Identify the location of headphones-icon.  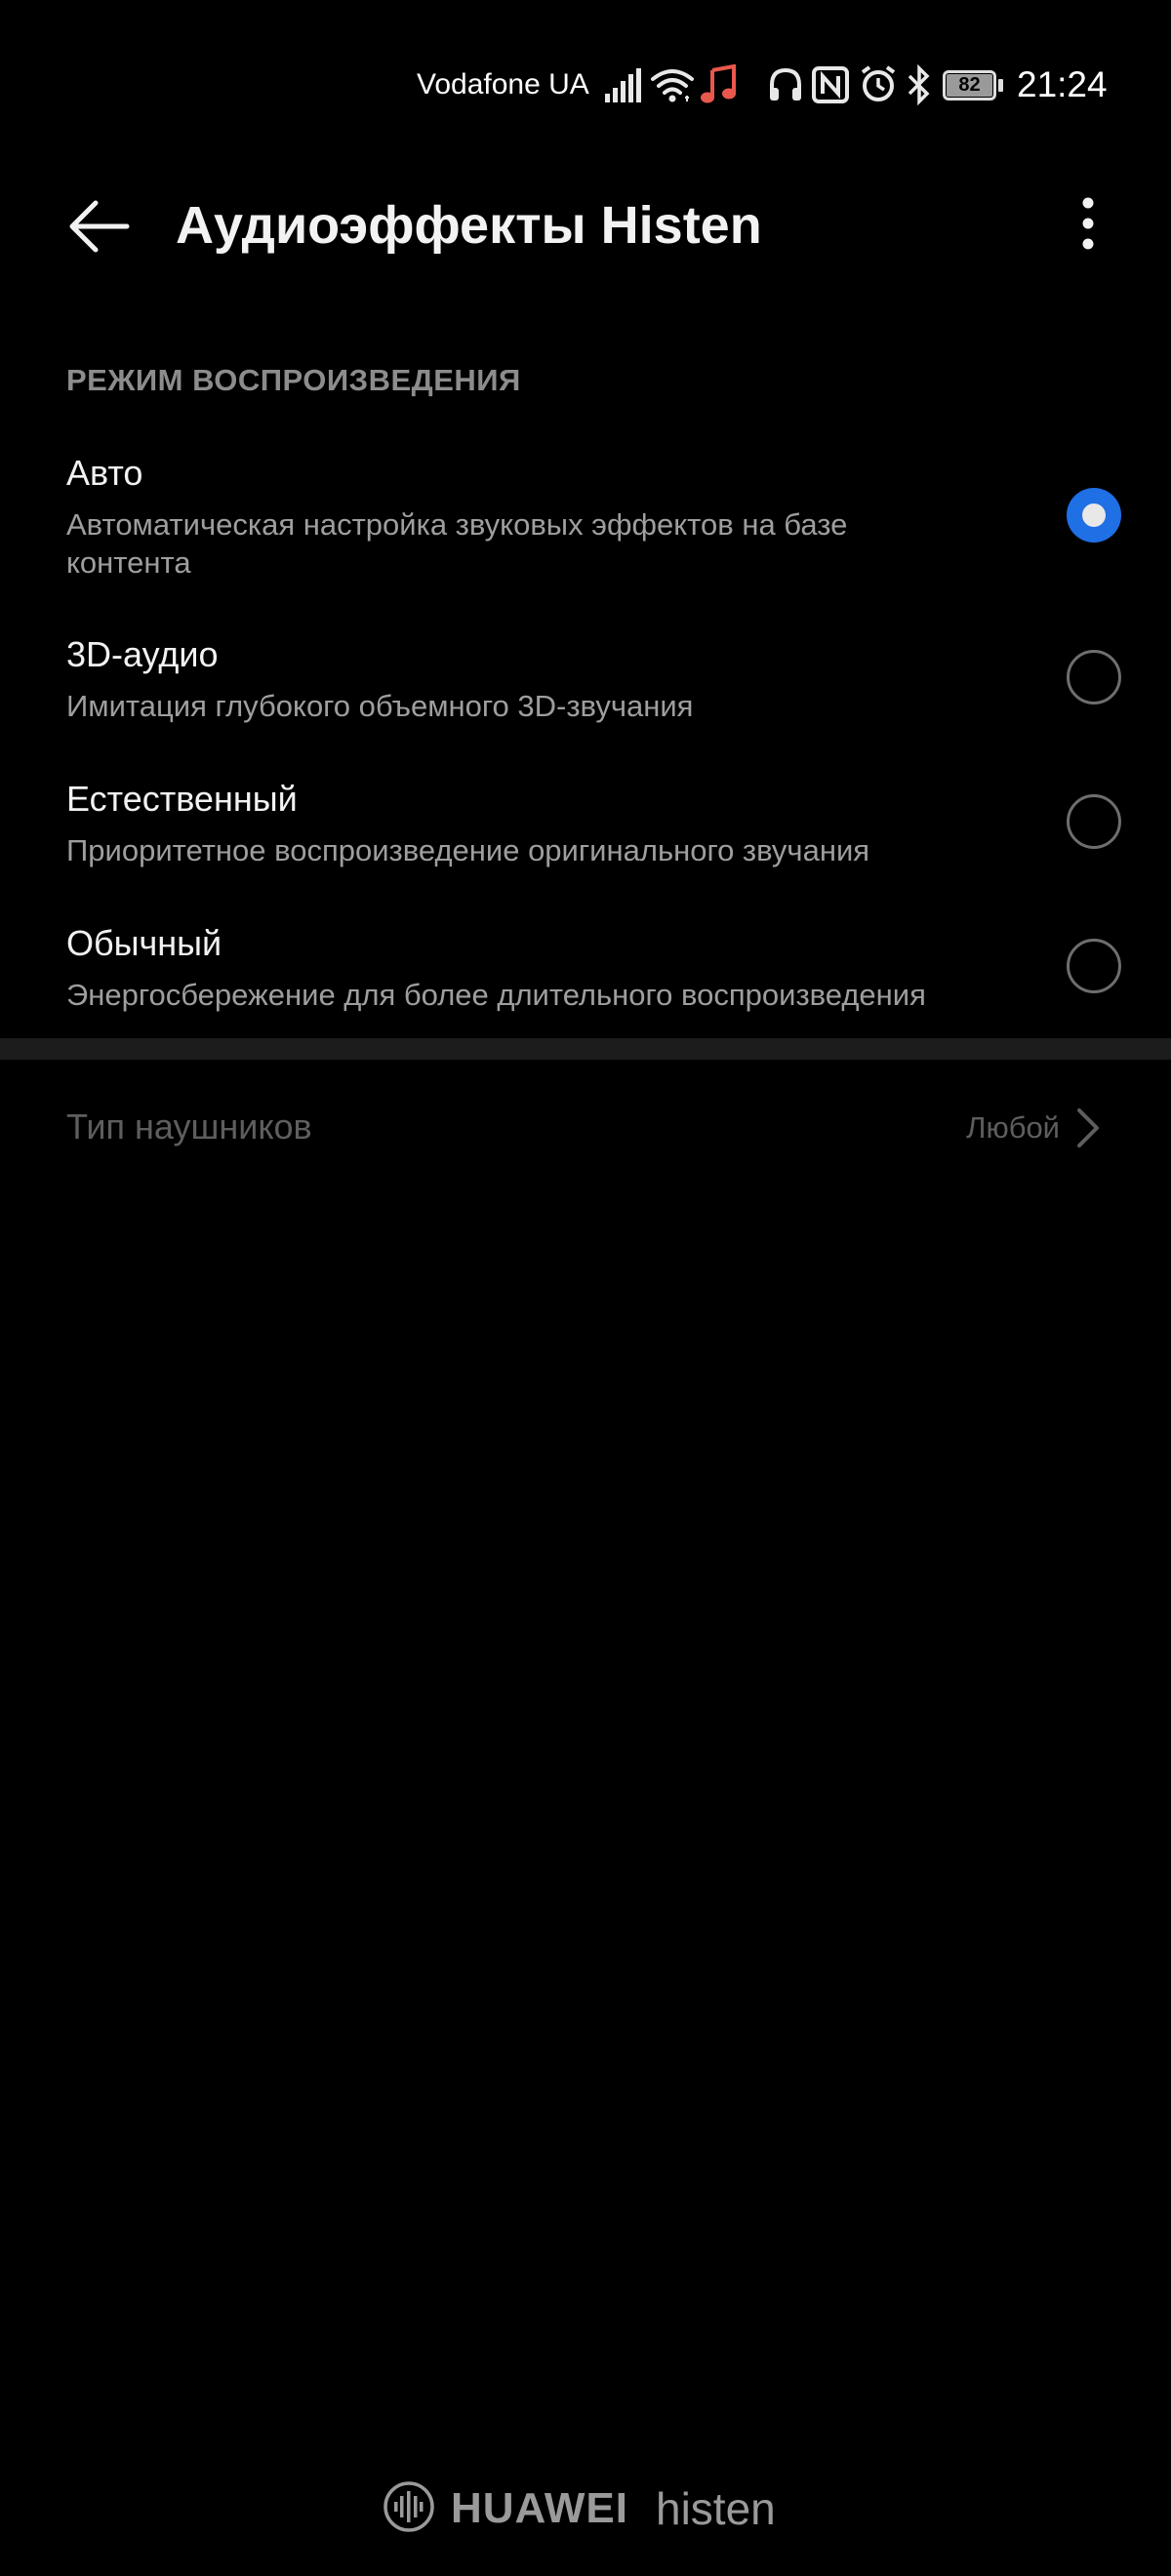
(785, 84).